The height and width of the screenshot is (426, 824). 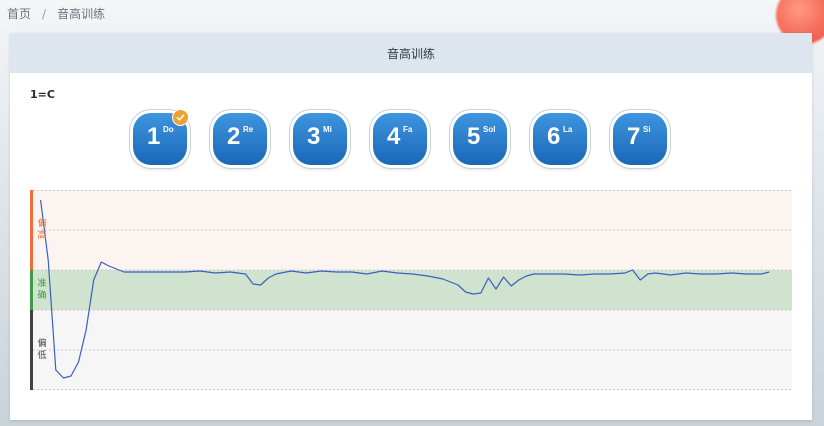 I want to click on note-button-mi: 3 Mi, so click(x=320, y=139).